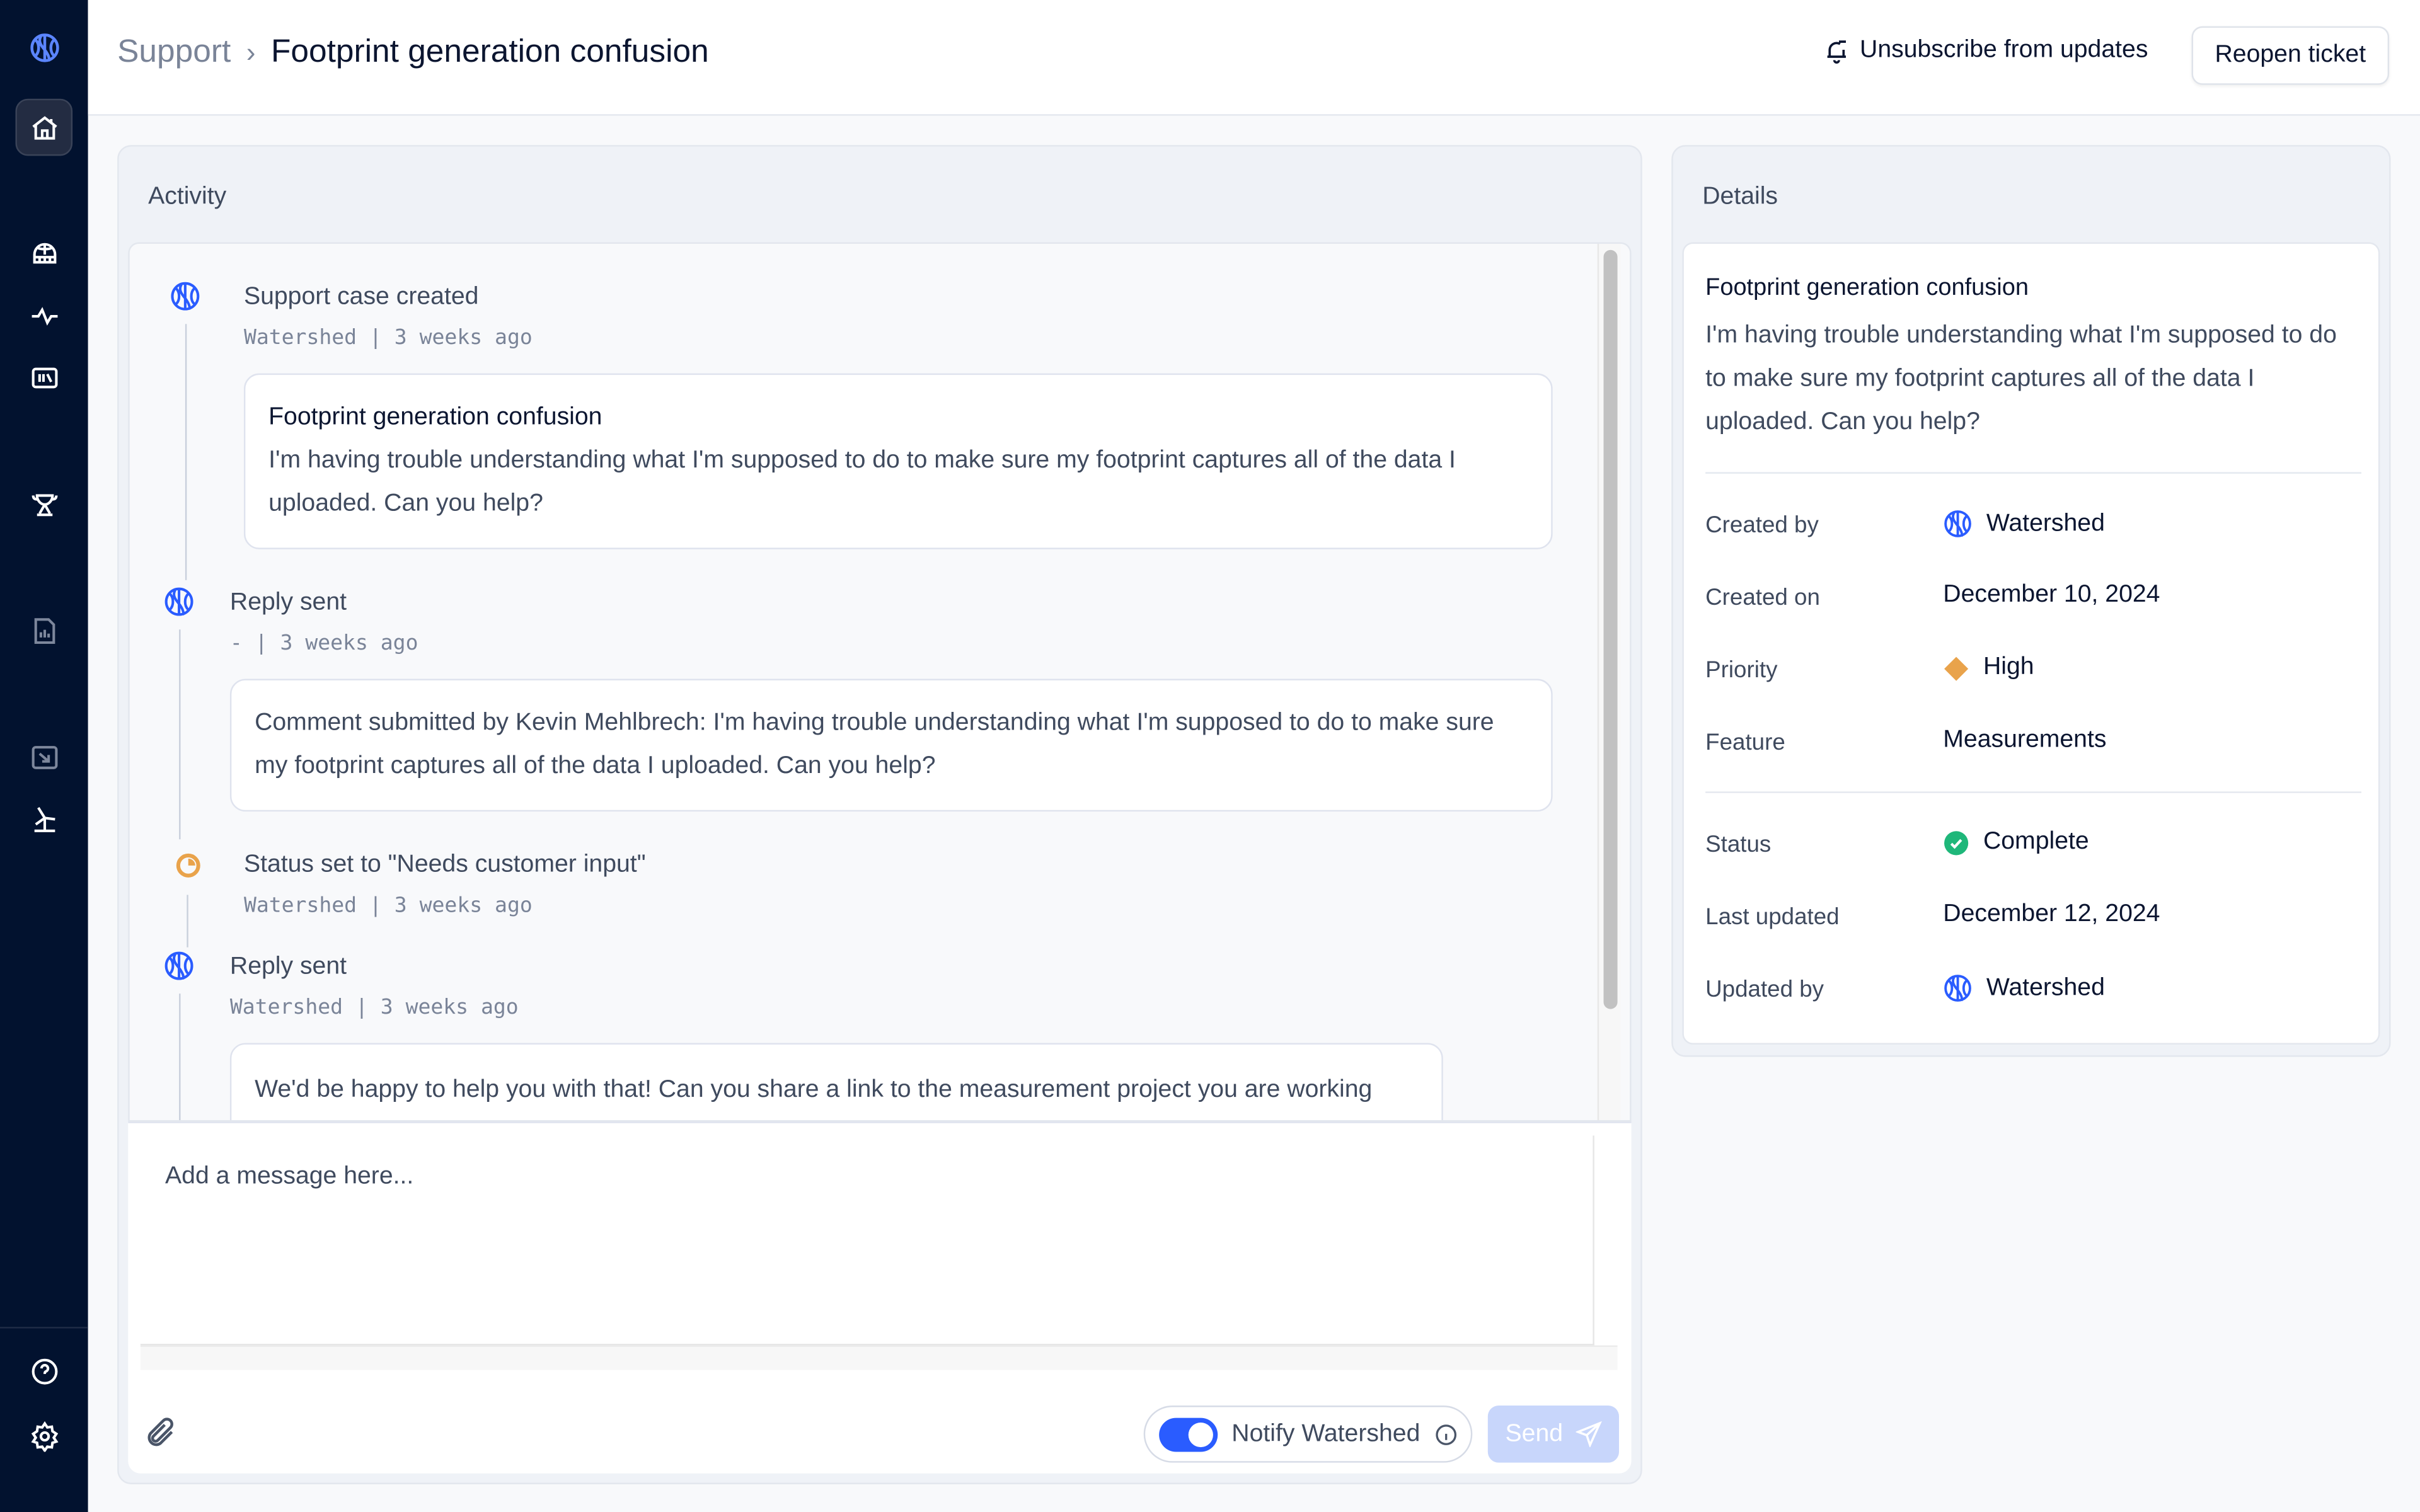  What do you see at coordinates (1957, 668) in the screenshot?
I see `priority-diamond-icon` at bounding box center [1957, 668].